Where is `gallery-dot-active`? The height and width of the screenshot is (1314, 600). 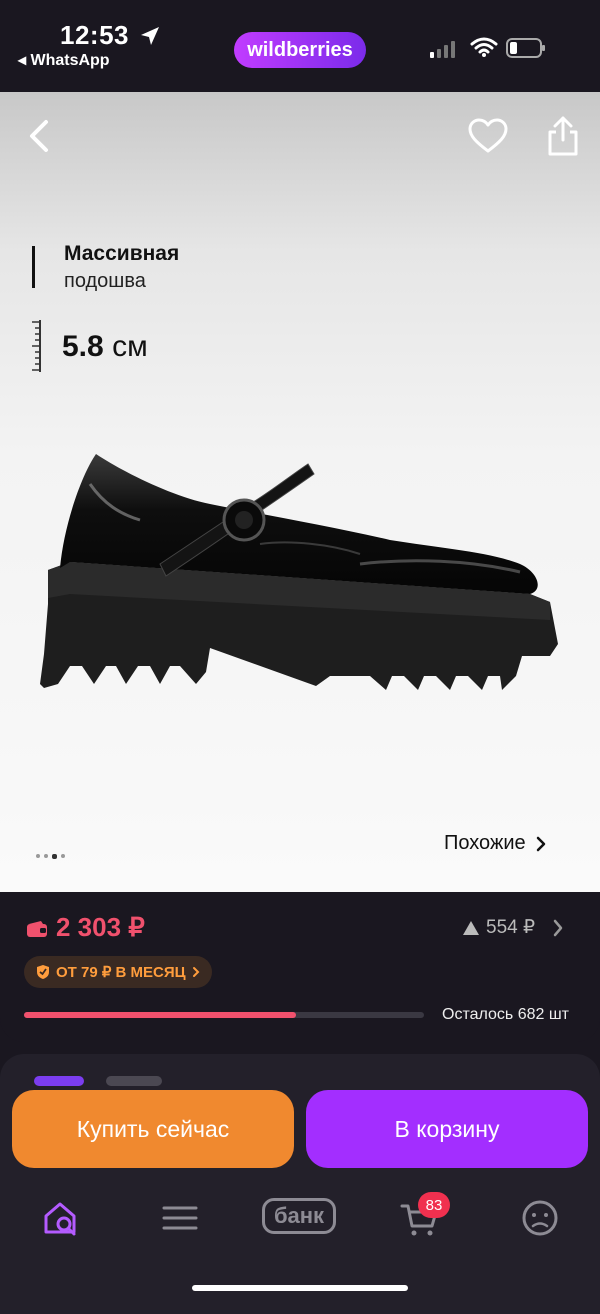 gallery-dot-active is located at coordinates (54, 856).